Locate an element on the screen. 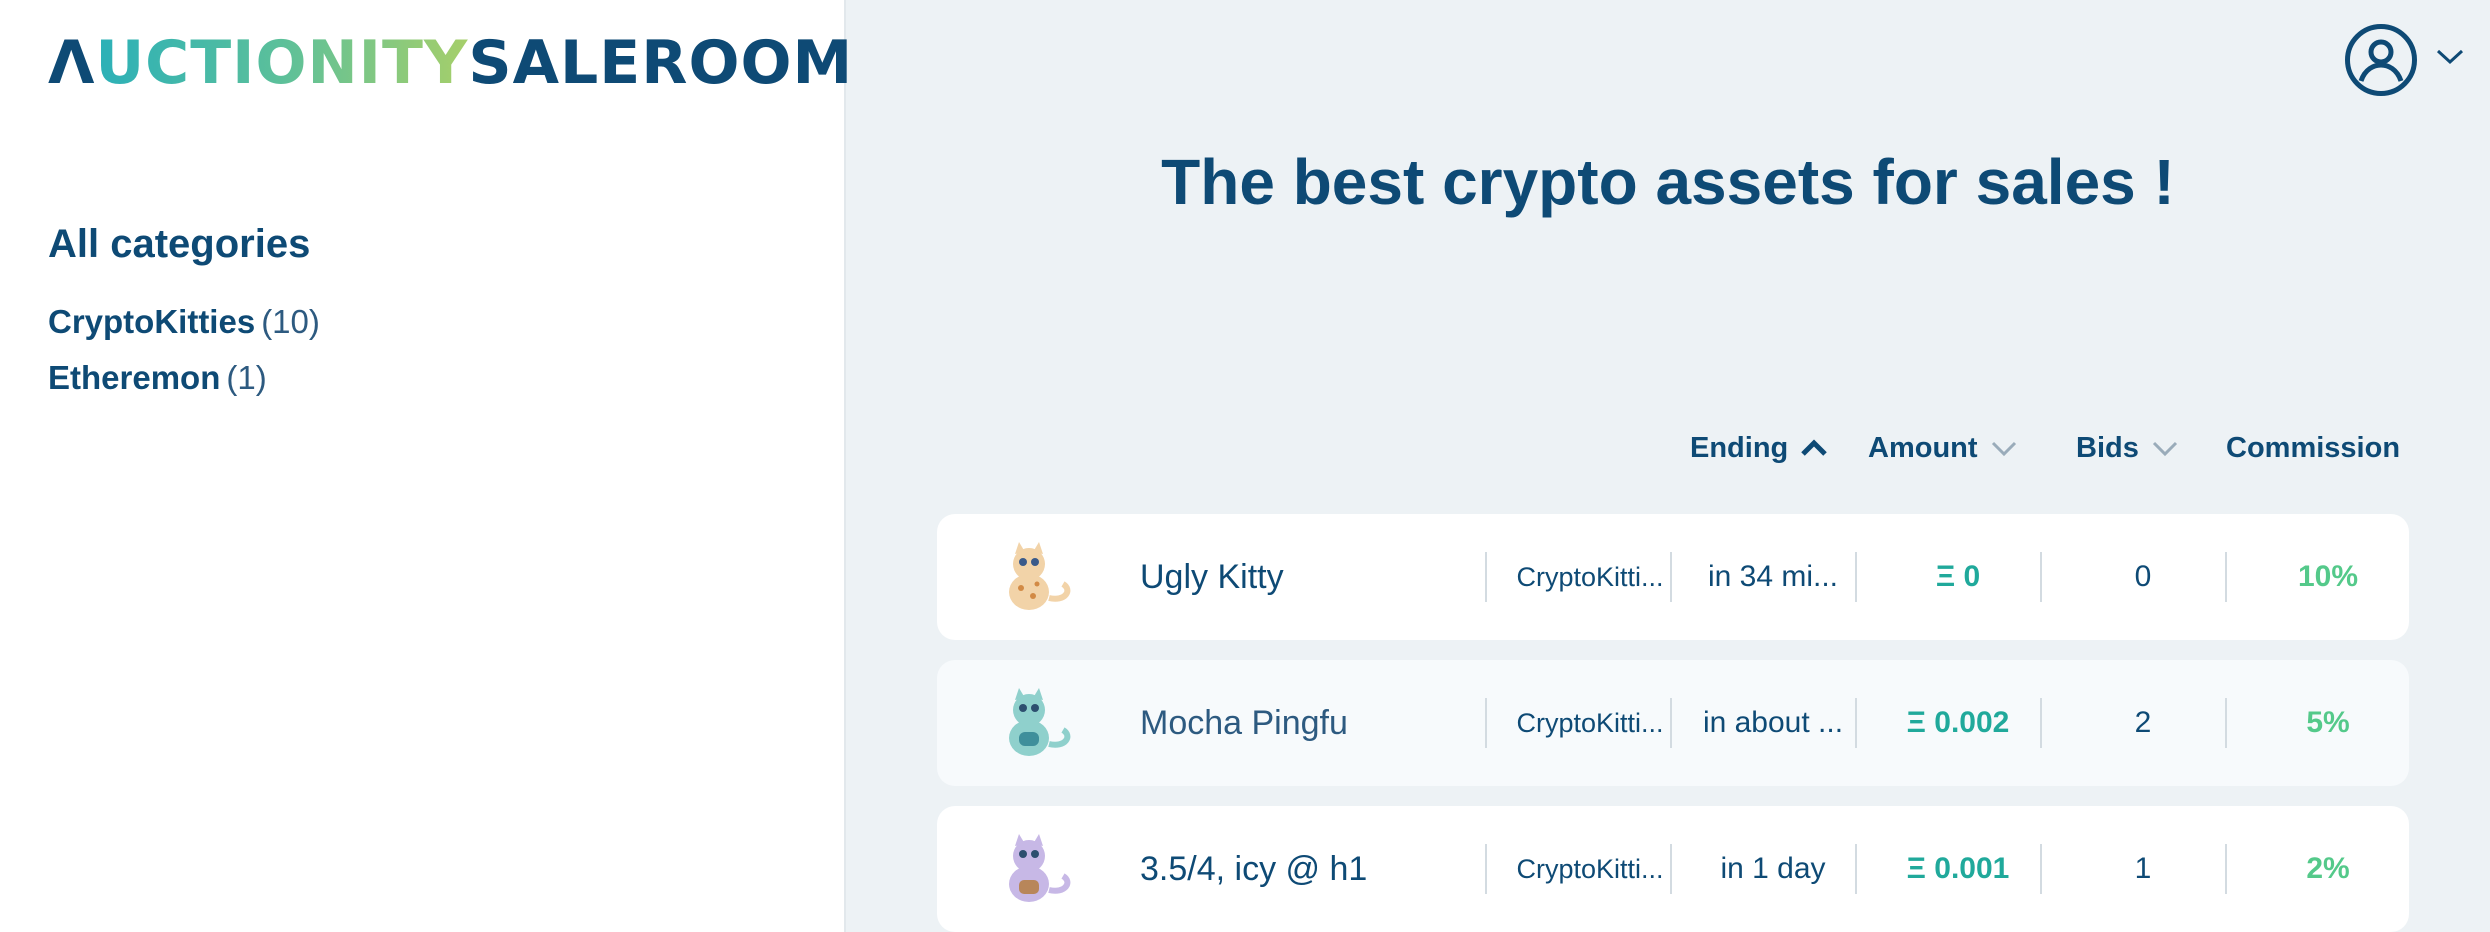 Image resolution: width=2490 pixels, height=932 pixels. category-name: Etheremon is located at coordinates (134, 377).